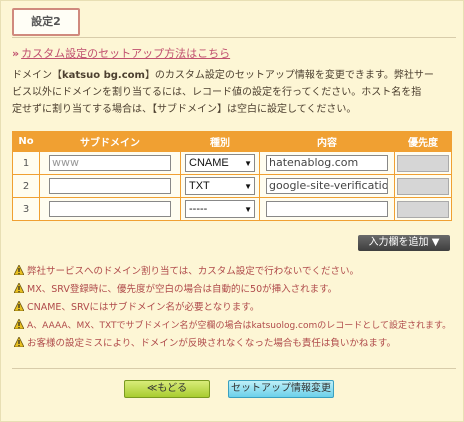 The image size is (464, 422). Describe the element at coordinates (327, 141) in the screenshot. I see `col-content: 内容` at that location.